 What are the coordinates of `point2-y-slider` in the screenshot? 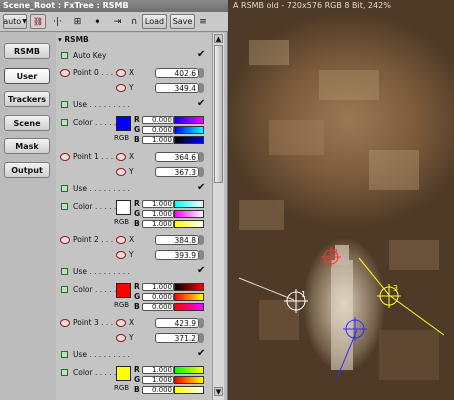 It's located at (201, 255).